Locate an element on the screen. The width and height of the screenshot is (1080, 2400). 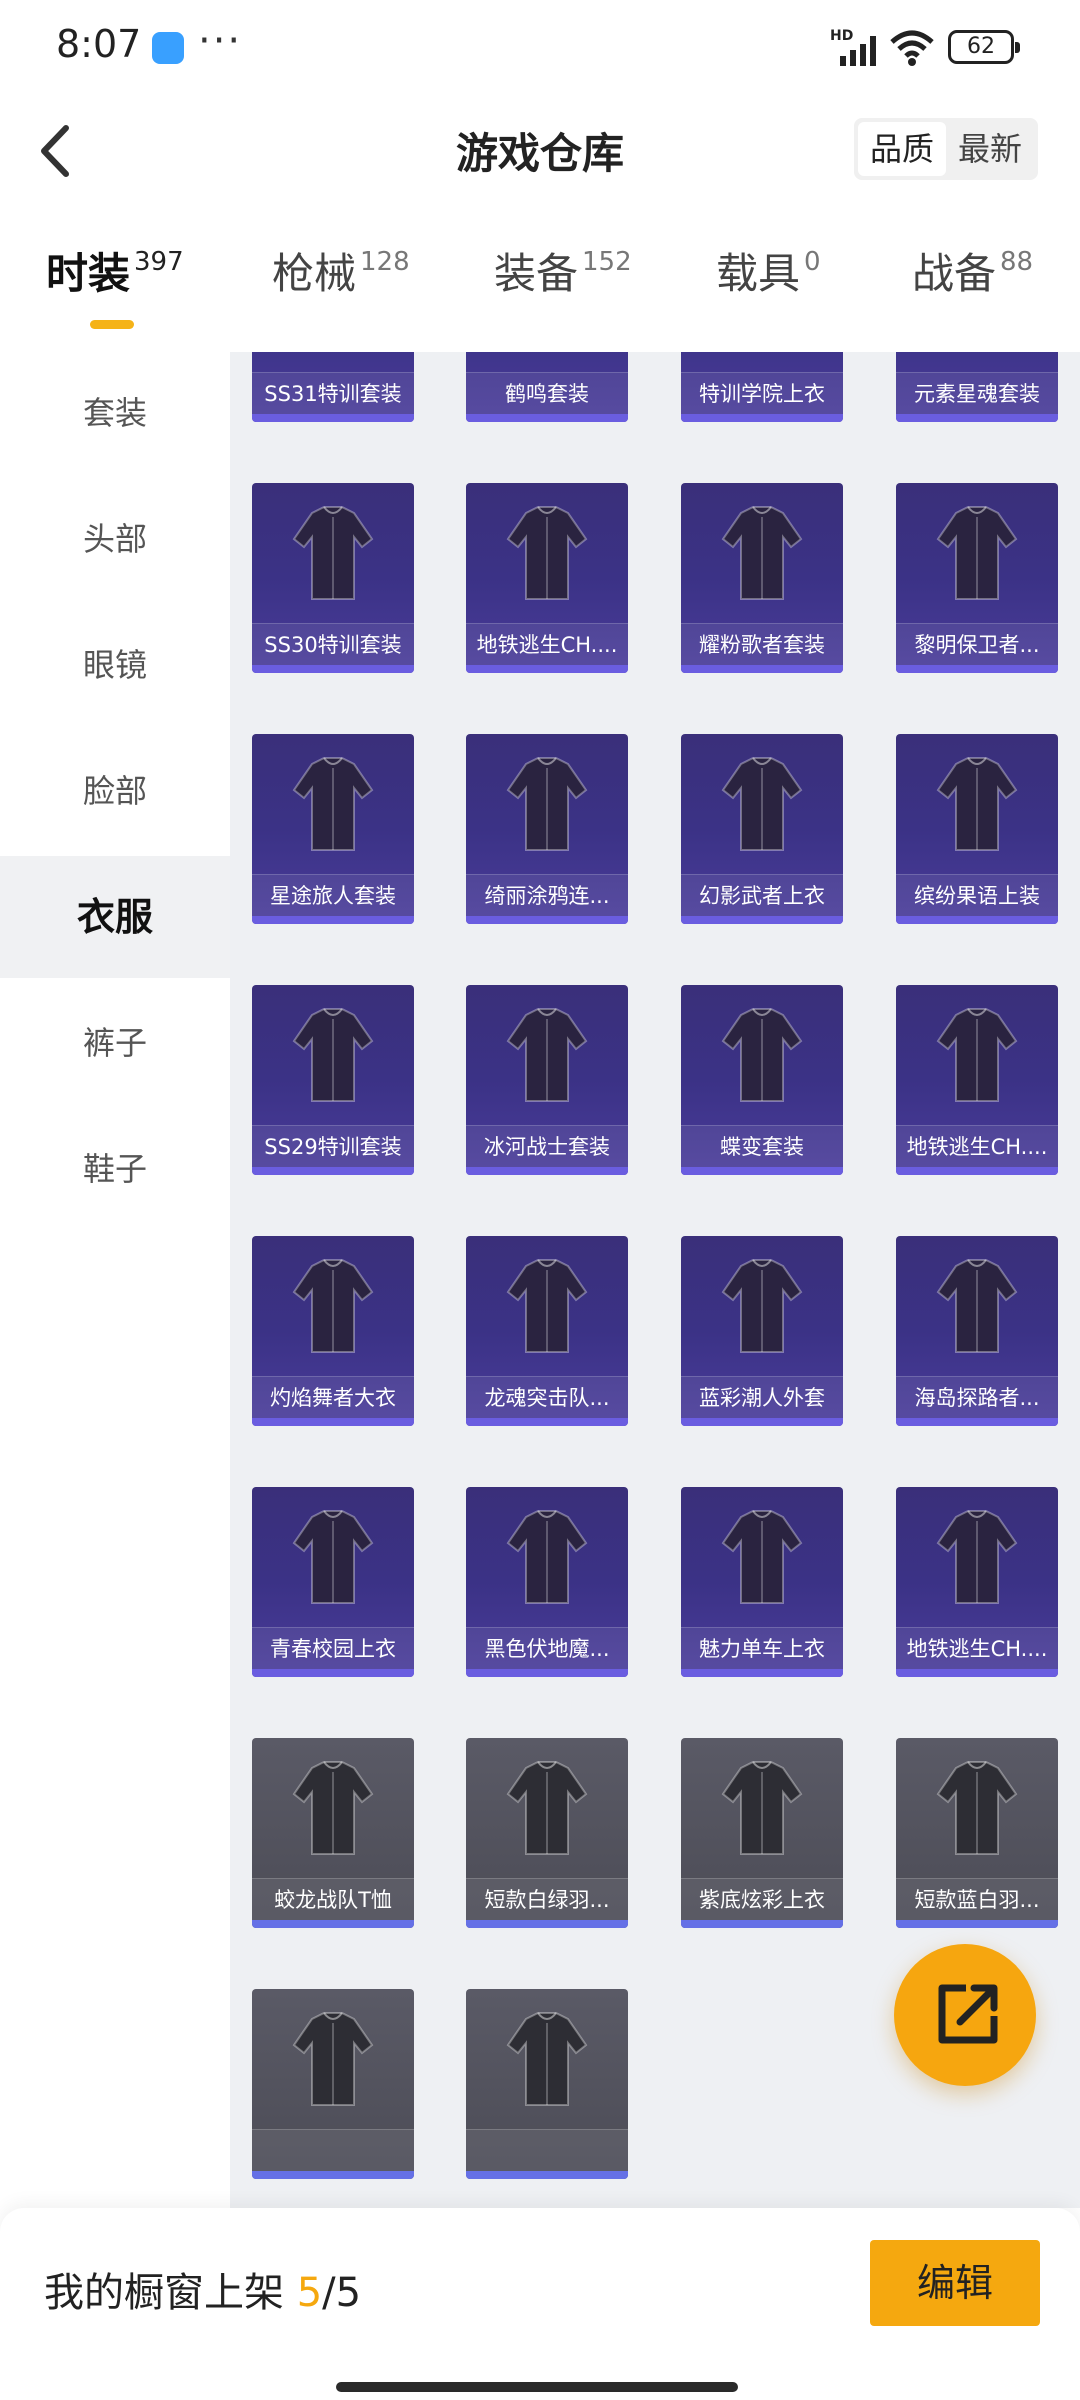
item-card: 缤纷果语上装 is located at coordinates (977, 829).